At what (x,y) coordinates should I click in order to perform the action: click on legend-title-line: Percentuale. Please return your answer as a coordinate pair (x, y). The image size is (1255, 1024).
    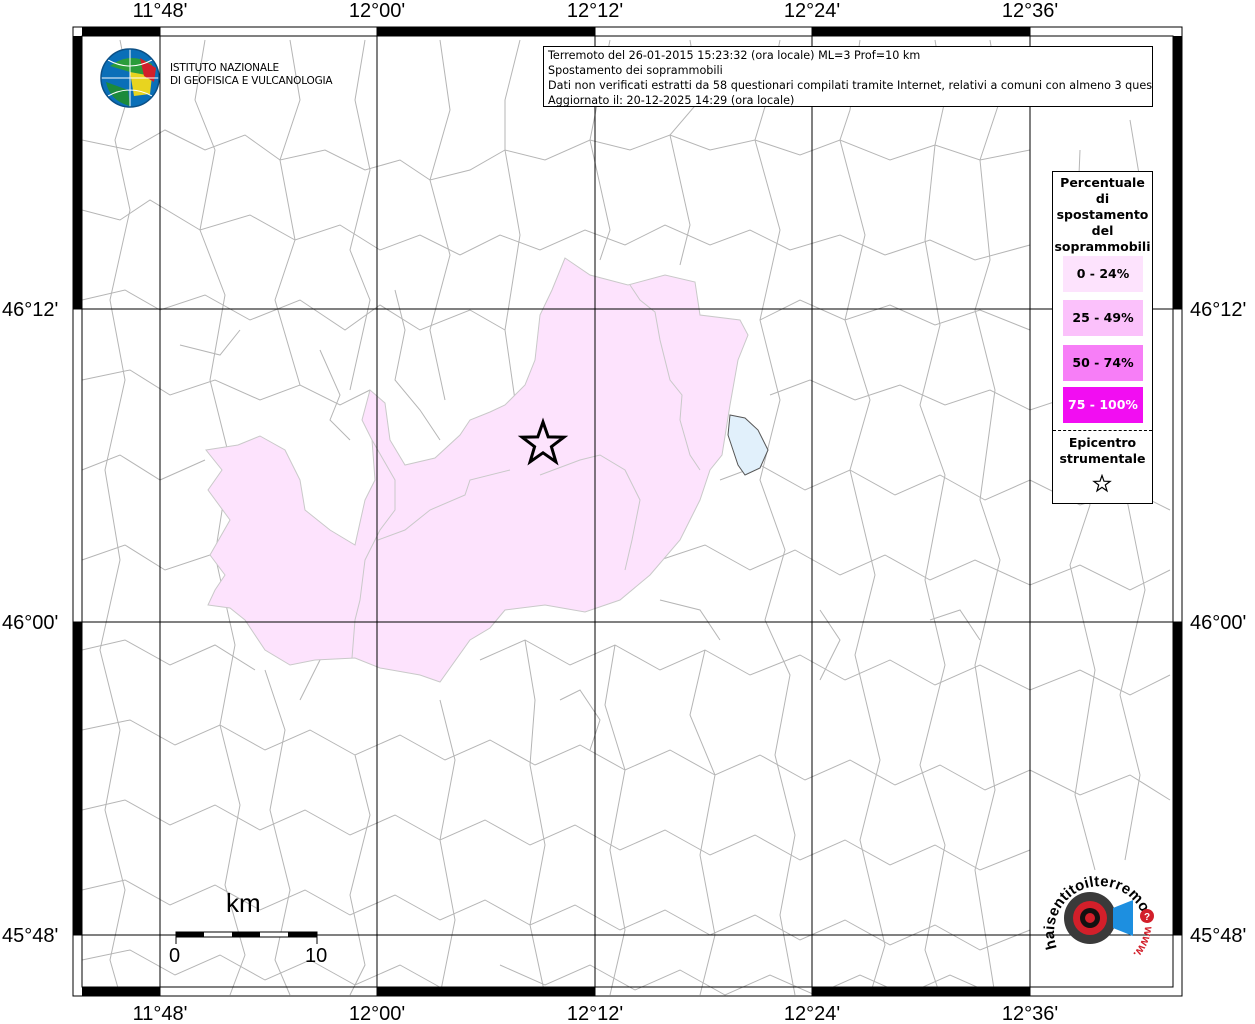
    Looking at the image, I should click on (1102, 182).